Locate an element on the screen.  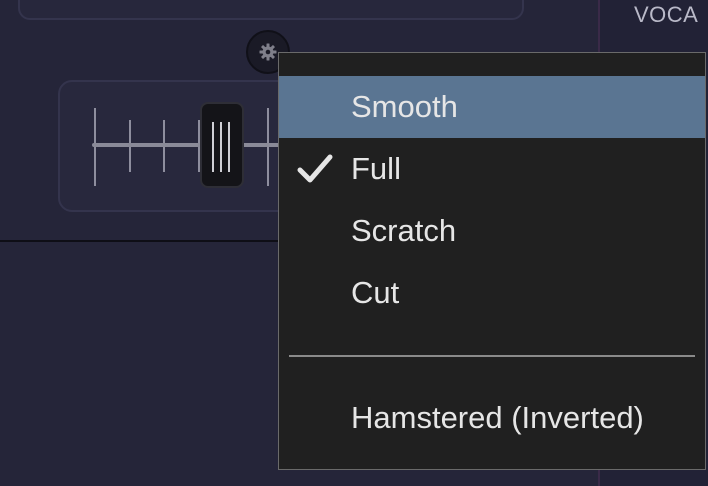
menu-item-label: Cut is located at coordinates (375, 292).